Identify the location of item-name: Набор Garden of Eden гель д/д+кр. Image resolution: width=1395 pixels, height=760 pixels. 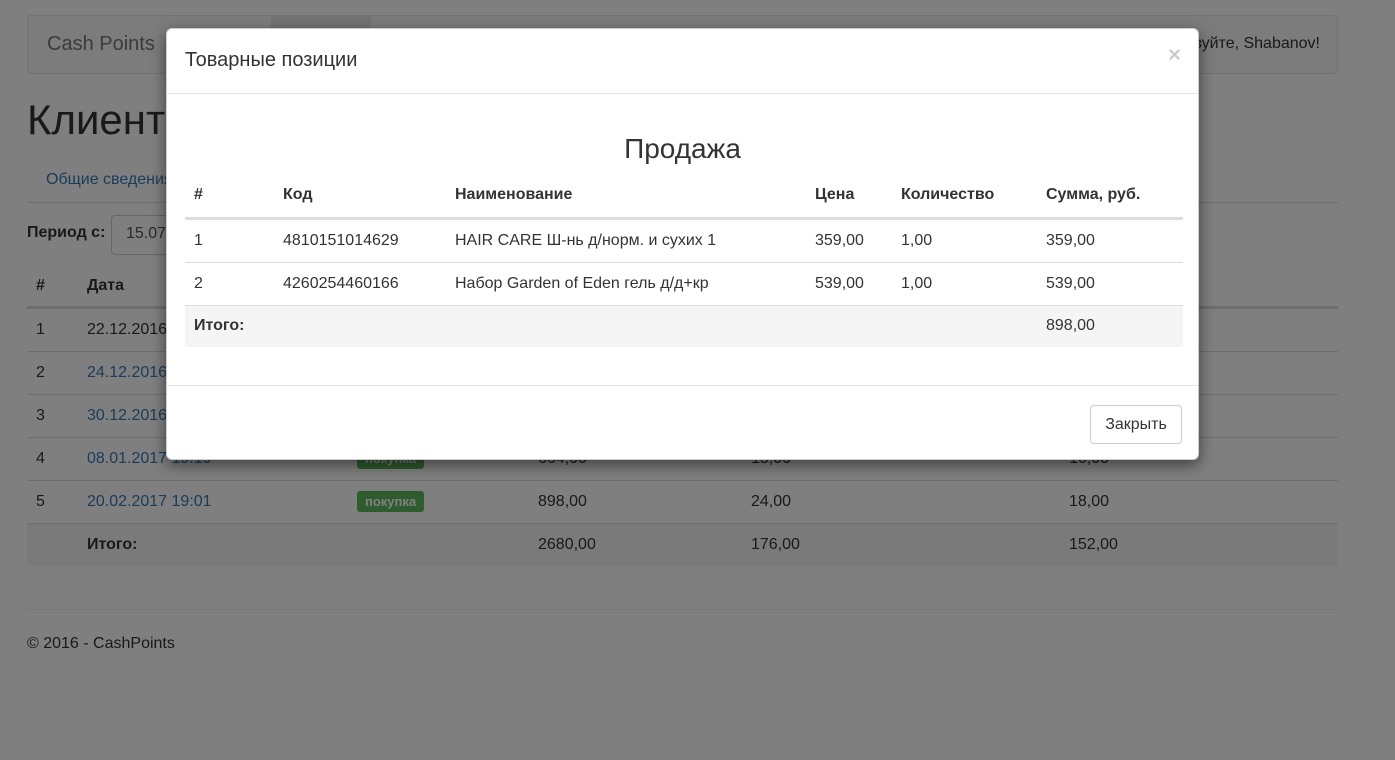
(582, 283).